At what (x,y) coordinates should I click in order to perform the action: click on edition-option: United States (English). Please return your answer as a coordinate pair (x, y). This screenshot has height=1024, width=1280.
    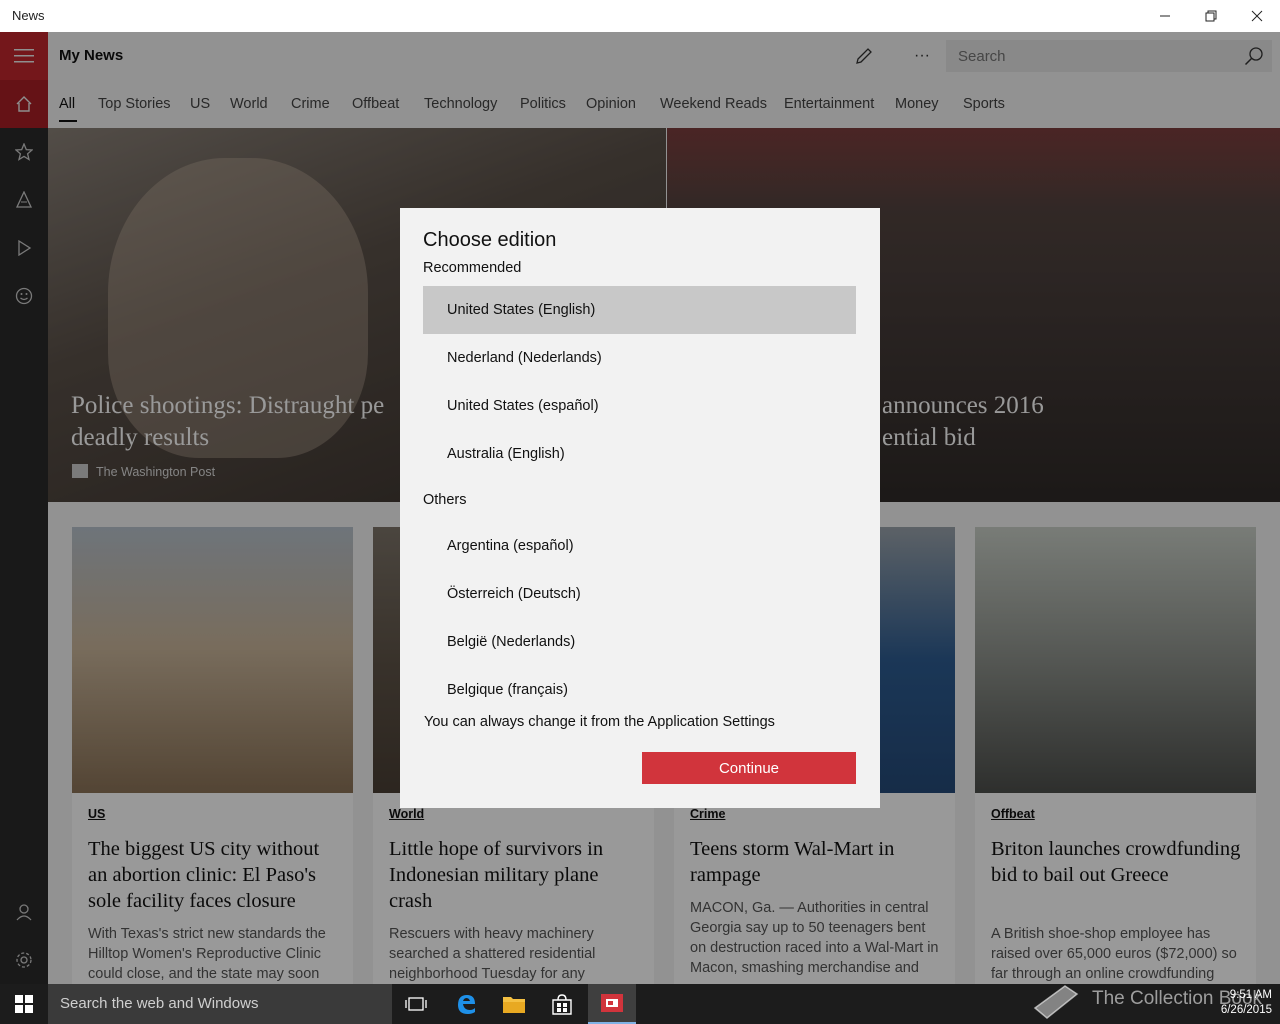
    Looking at the image, I should click on (639, 310).